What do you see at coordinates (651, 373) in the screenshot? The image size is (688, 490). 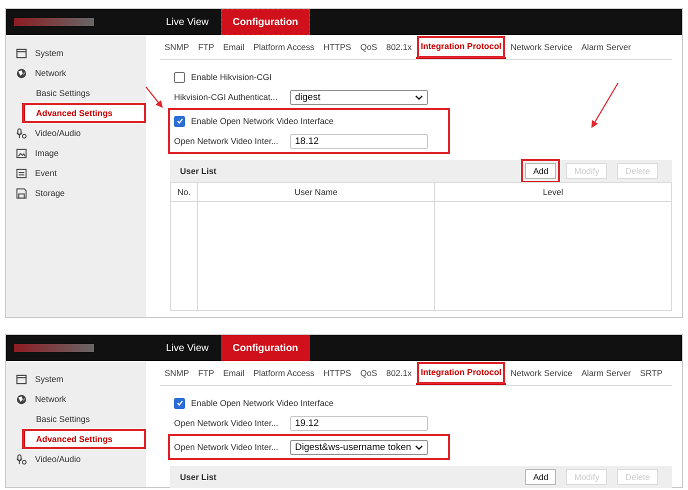 I see `tab: SRTP` at bounding box center [651, 373].